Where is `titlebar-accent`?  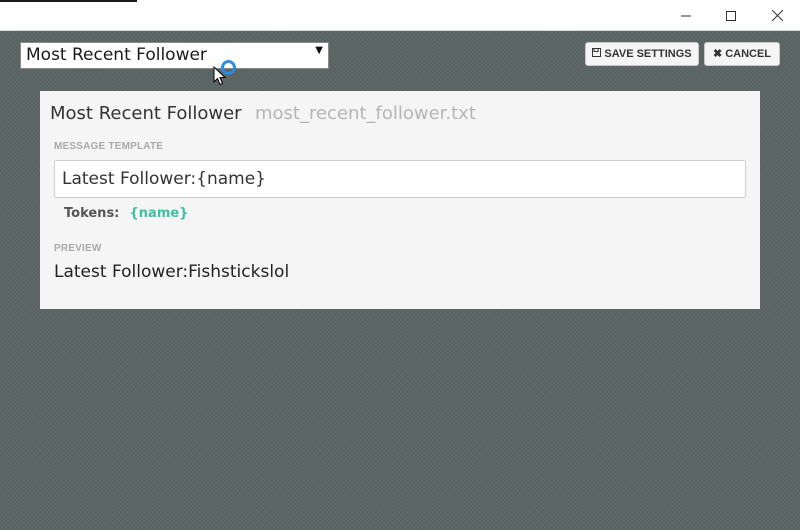 titlebar-accent is located at coordinates (68, 1).